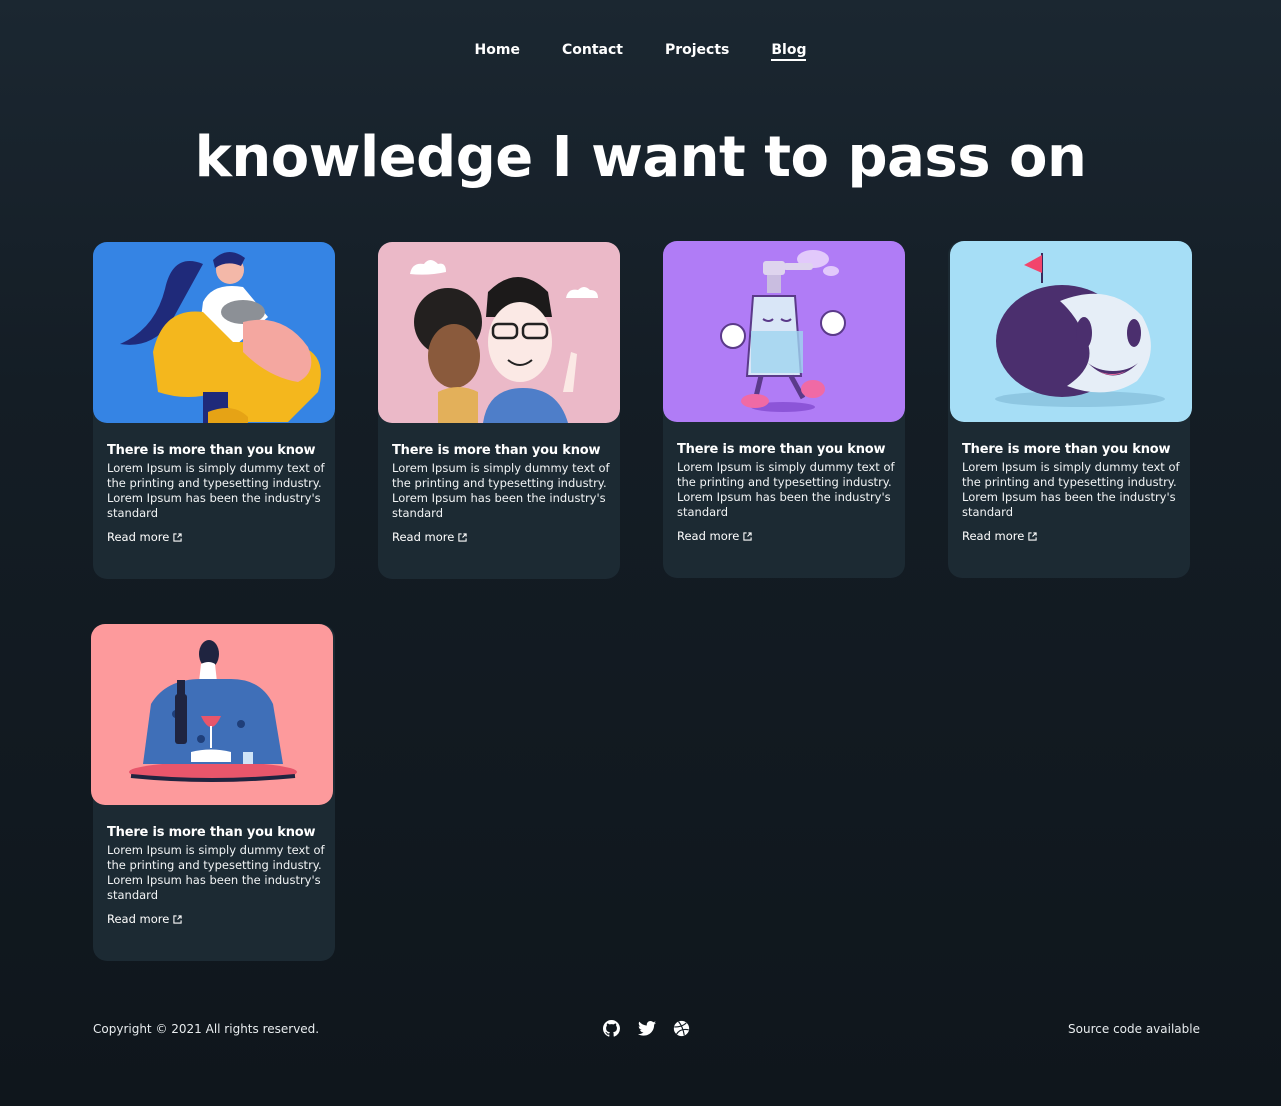  I want to click on card-image-couple-selfie, so click(499, 332).